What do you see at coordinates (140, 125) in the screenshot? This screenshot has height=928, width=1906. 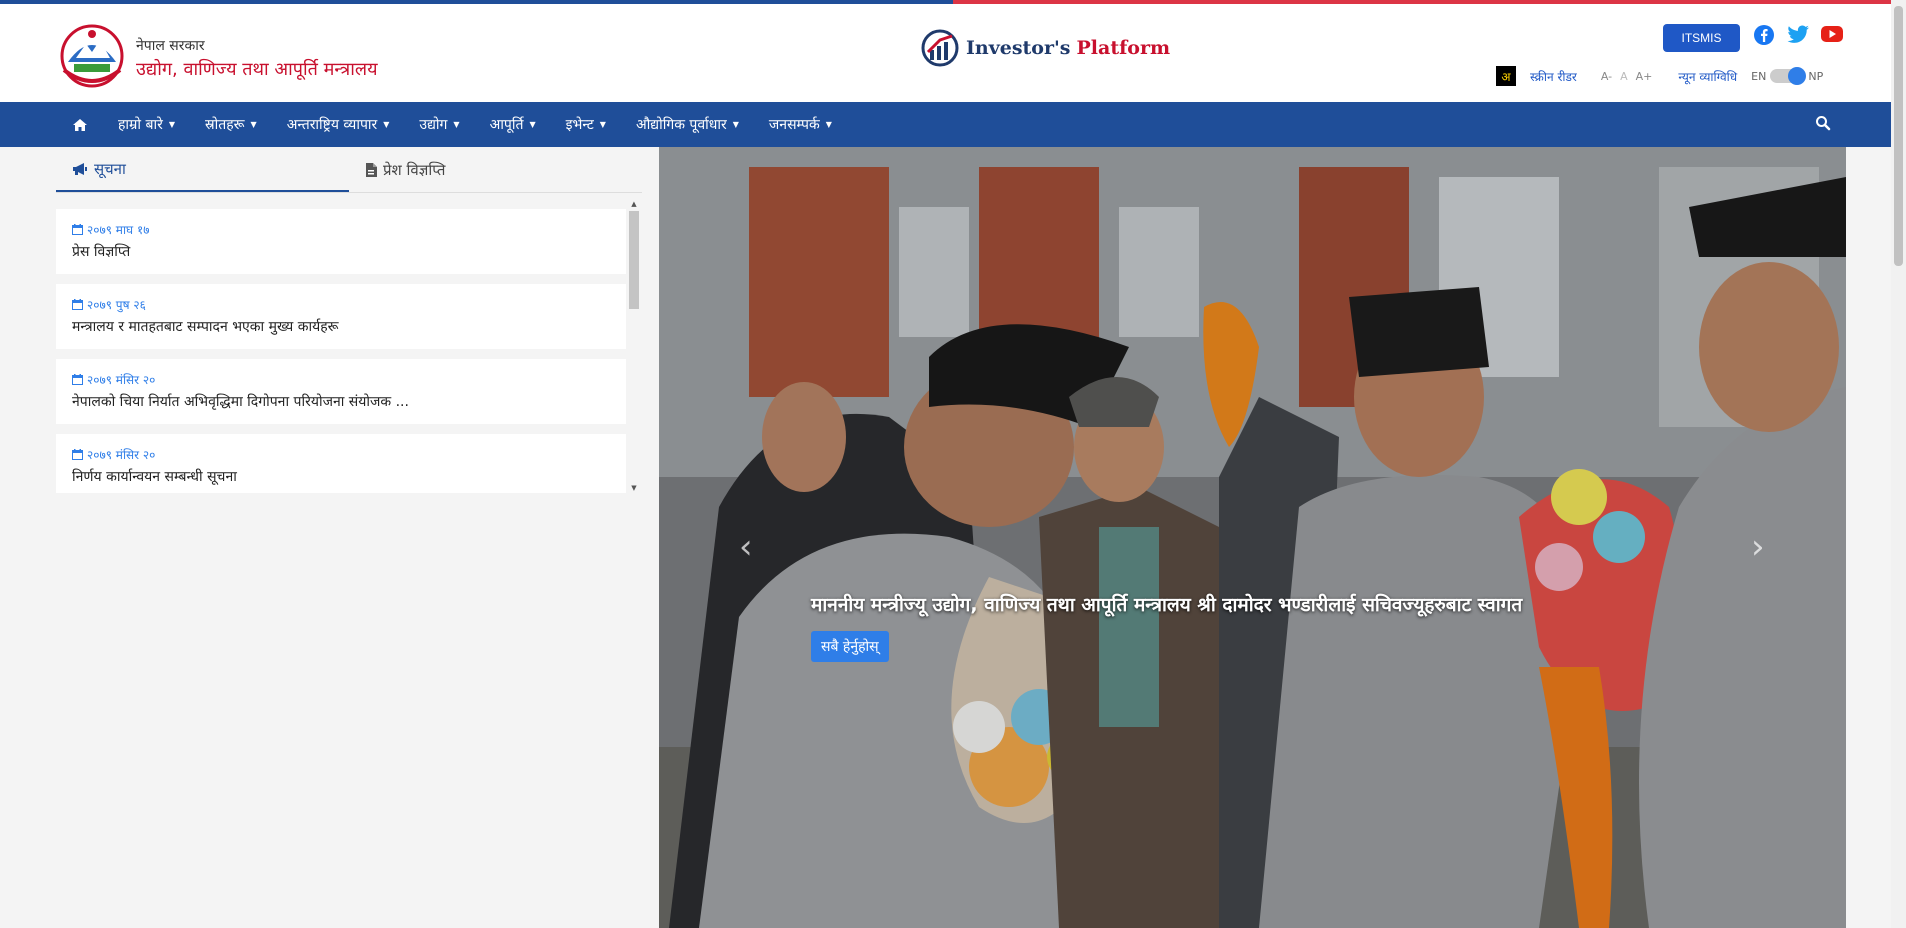 I see `nav-label: हाम्रो बारे` at bounding box center [140, 125].